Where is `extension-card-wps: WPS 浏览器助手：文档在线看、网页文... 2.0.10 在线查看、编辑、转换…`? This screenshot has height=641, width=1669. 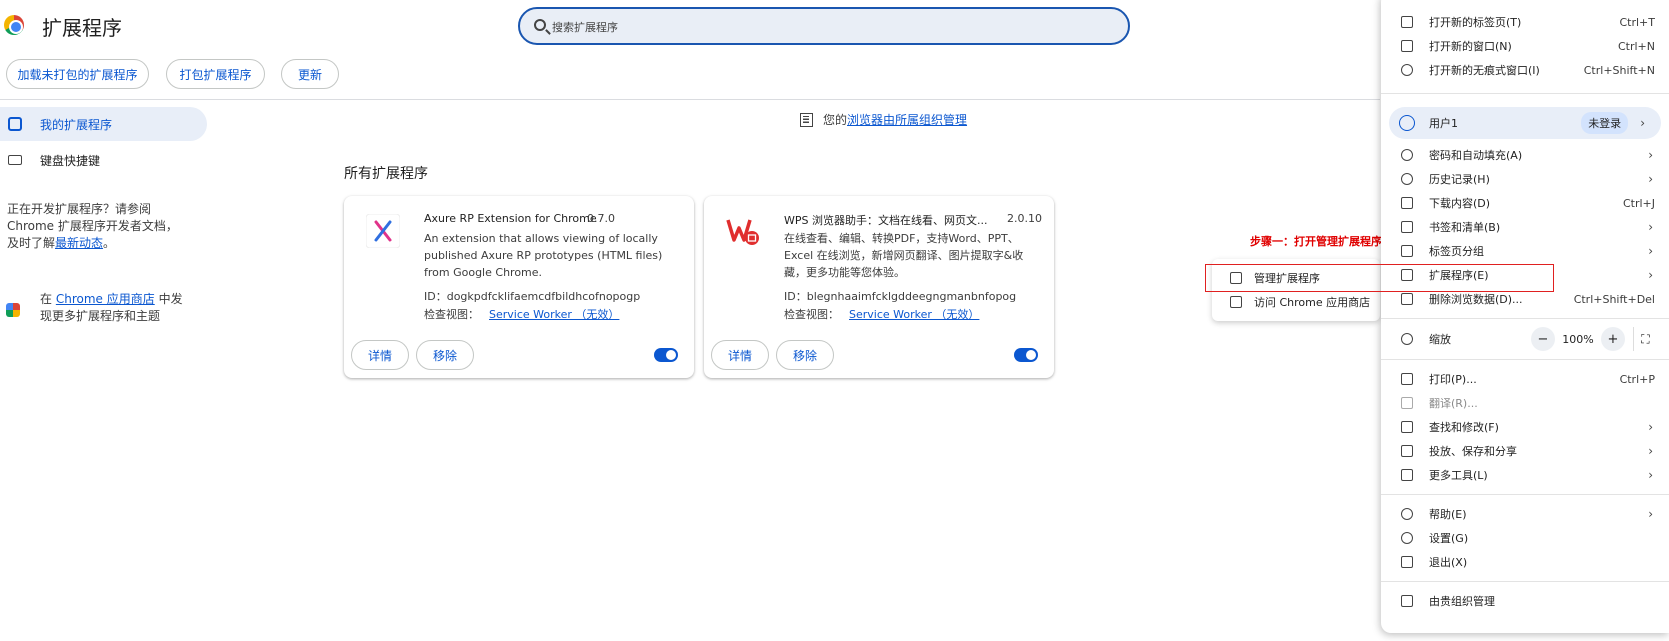
extension-card-wps: WPS 浏览器助手：文档在线看、网页文... 2.0.10 在线查看、编辑、转换… is located at coordinates (879, 287).